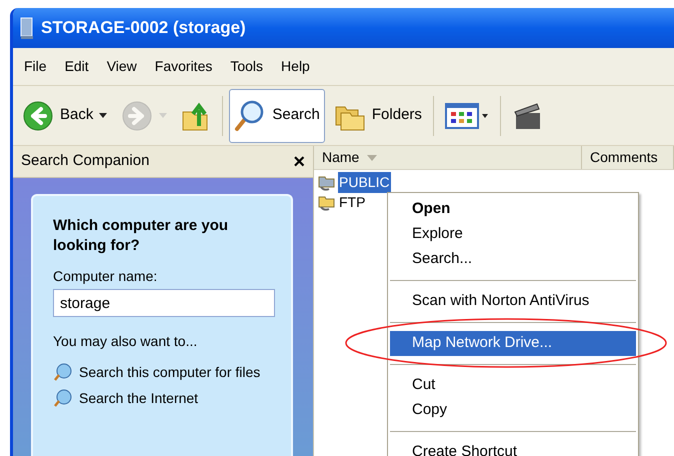 This screenshot has width=674, height=456. Describe the element at coordinates (246, 66) in the screenshot. I see `menu-item: Tools` at that location.